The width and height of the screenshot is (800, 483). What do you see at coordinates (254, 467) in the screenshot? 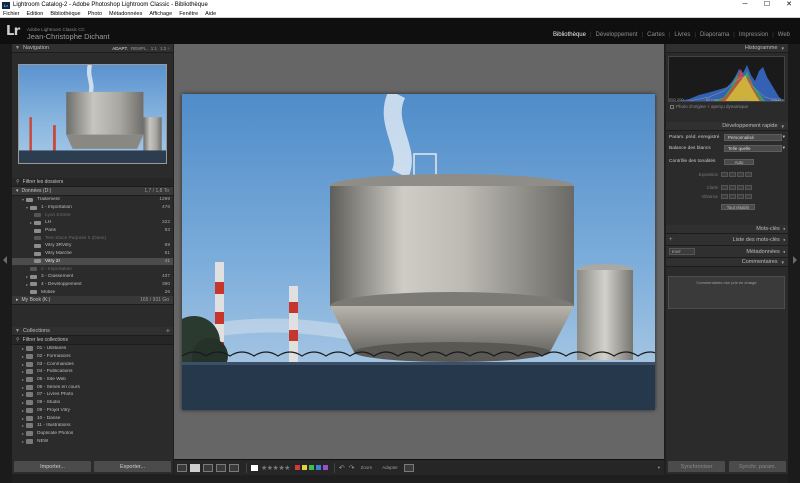
I see `flag-icon` at bounding box center [254, 467].